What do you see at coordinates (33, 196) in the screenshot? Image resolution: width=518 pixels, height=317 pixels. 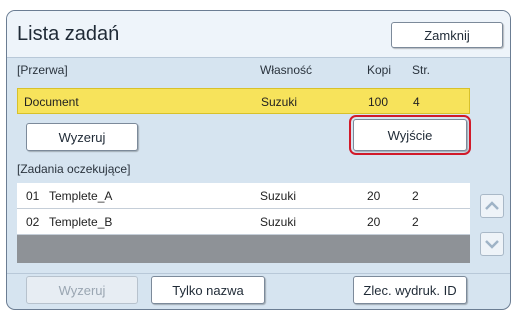 I see `row-number: 01` at bounding box center [33, 196].